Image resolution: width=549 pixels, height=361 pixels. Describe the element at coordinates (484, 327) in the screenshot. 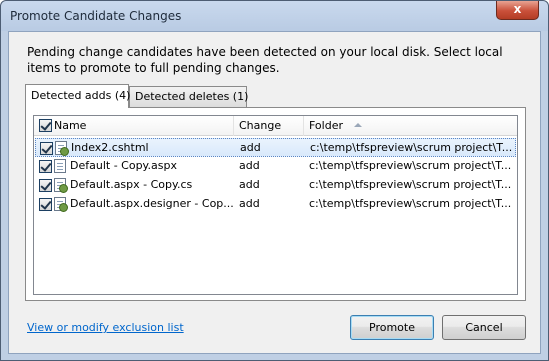

I see `cancel-button: Cancel` at that location.